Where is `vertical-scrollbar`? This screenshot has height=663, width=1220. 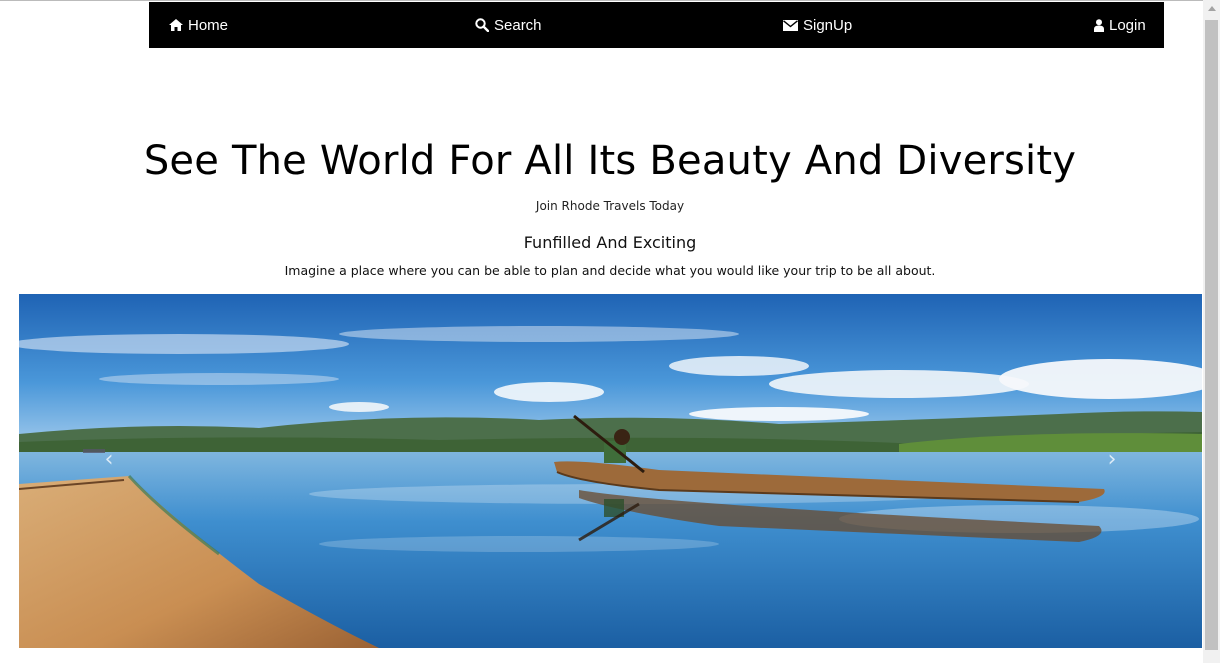
vertical-scrollbar is located at coordinates (1211, 331).